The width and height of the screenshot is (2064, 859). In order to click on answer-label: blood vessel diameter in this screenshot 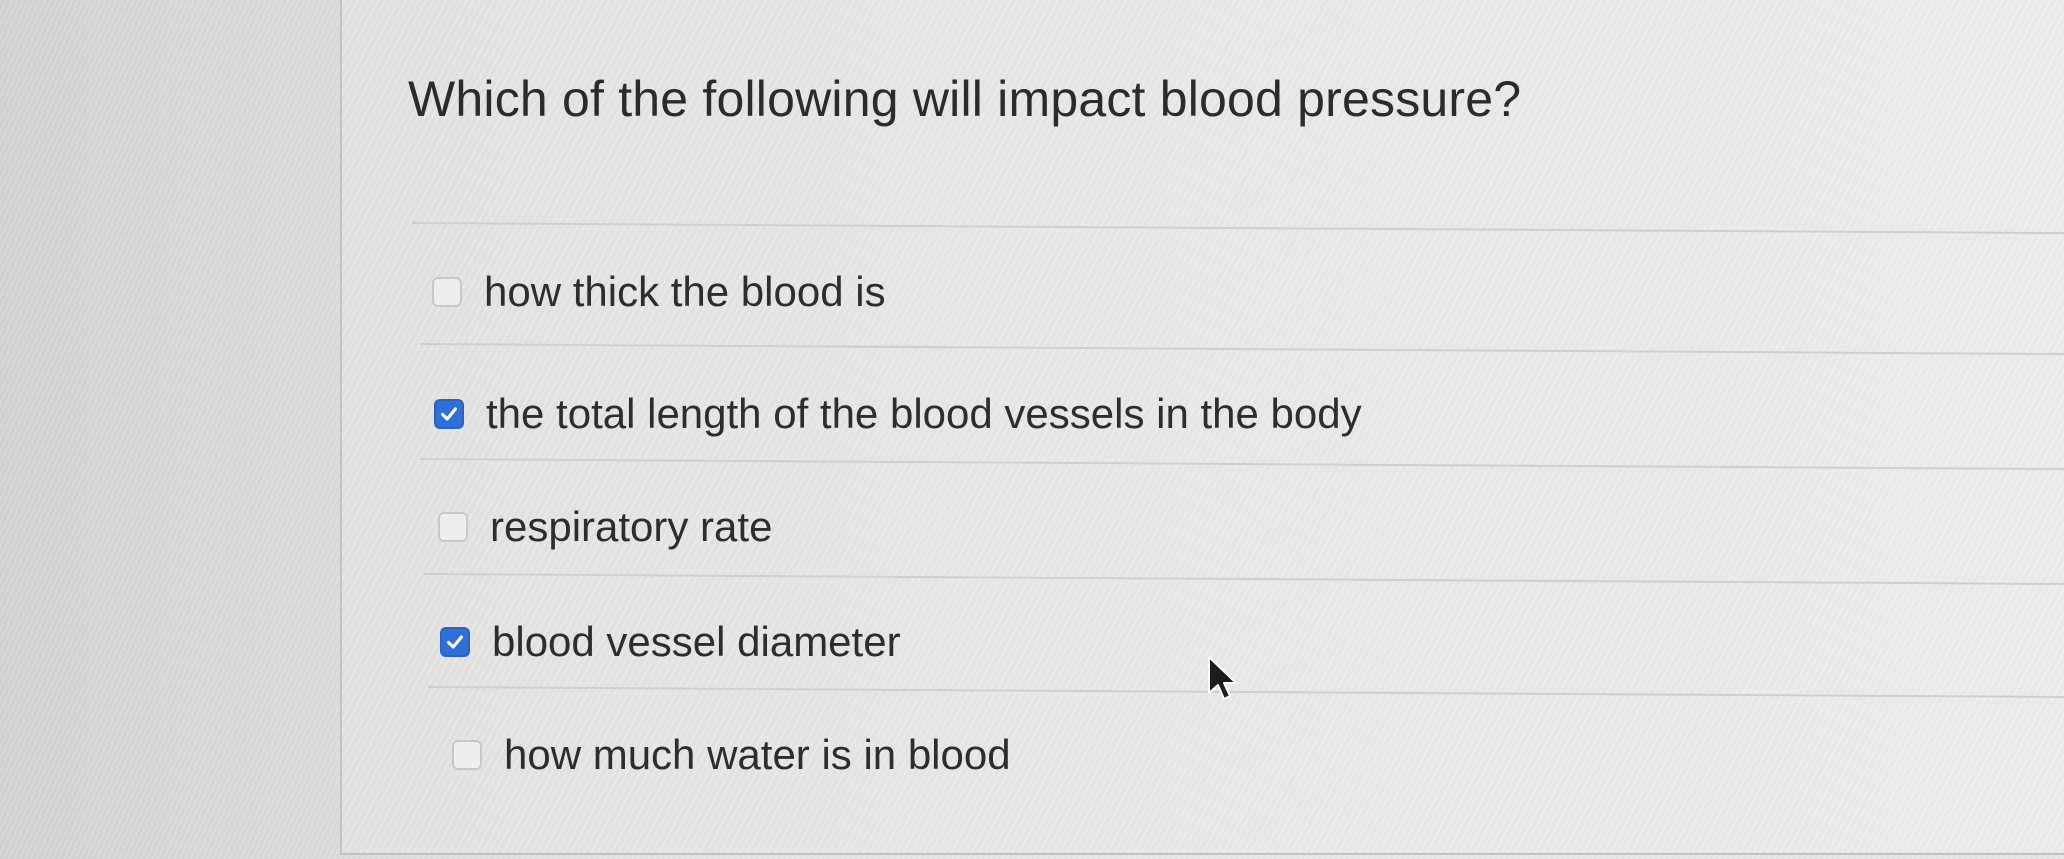, I will do `click(696, 641)`.